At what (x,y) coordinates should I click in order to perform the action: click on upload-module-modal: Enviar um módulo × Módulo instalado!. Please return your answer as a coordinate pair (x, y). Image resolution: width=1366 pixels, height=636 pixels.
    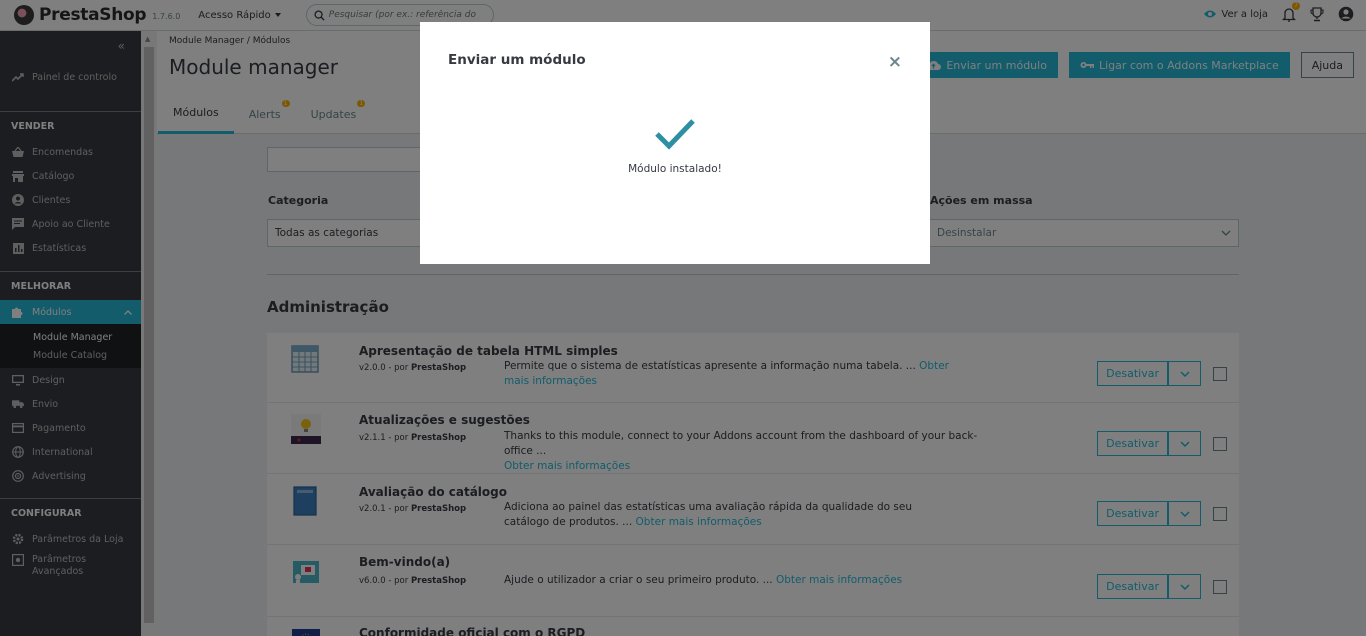
    Looking at the image, I should click on (675, 143).